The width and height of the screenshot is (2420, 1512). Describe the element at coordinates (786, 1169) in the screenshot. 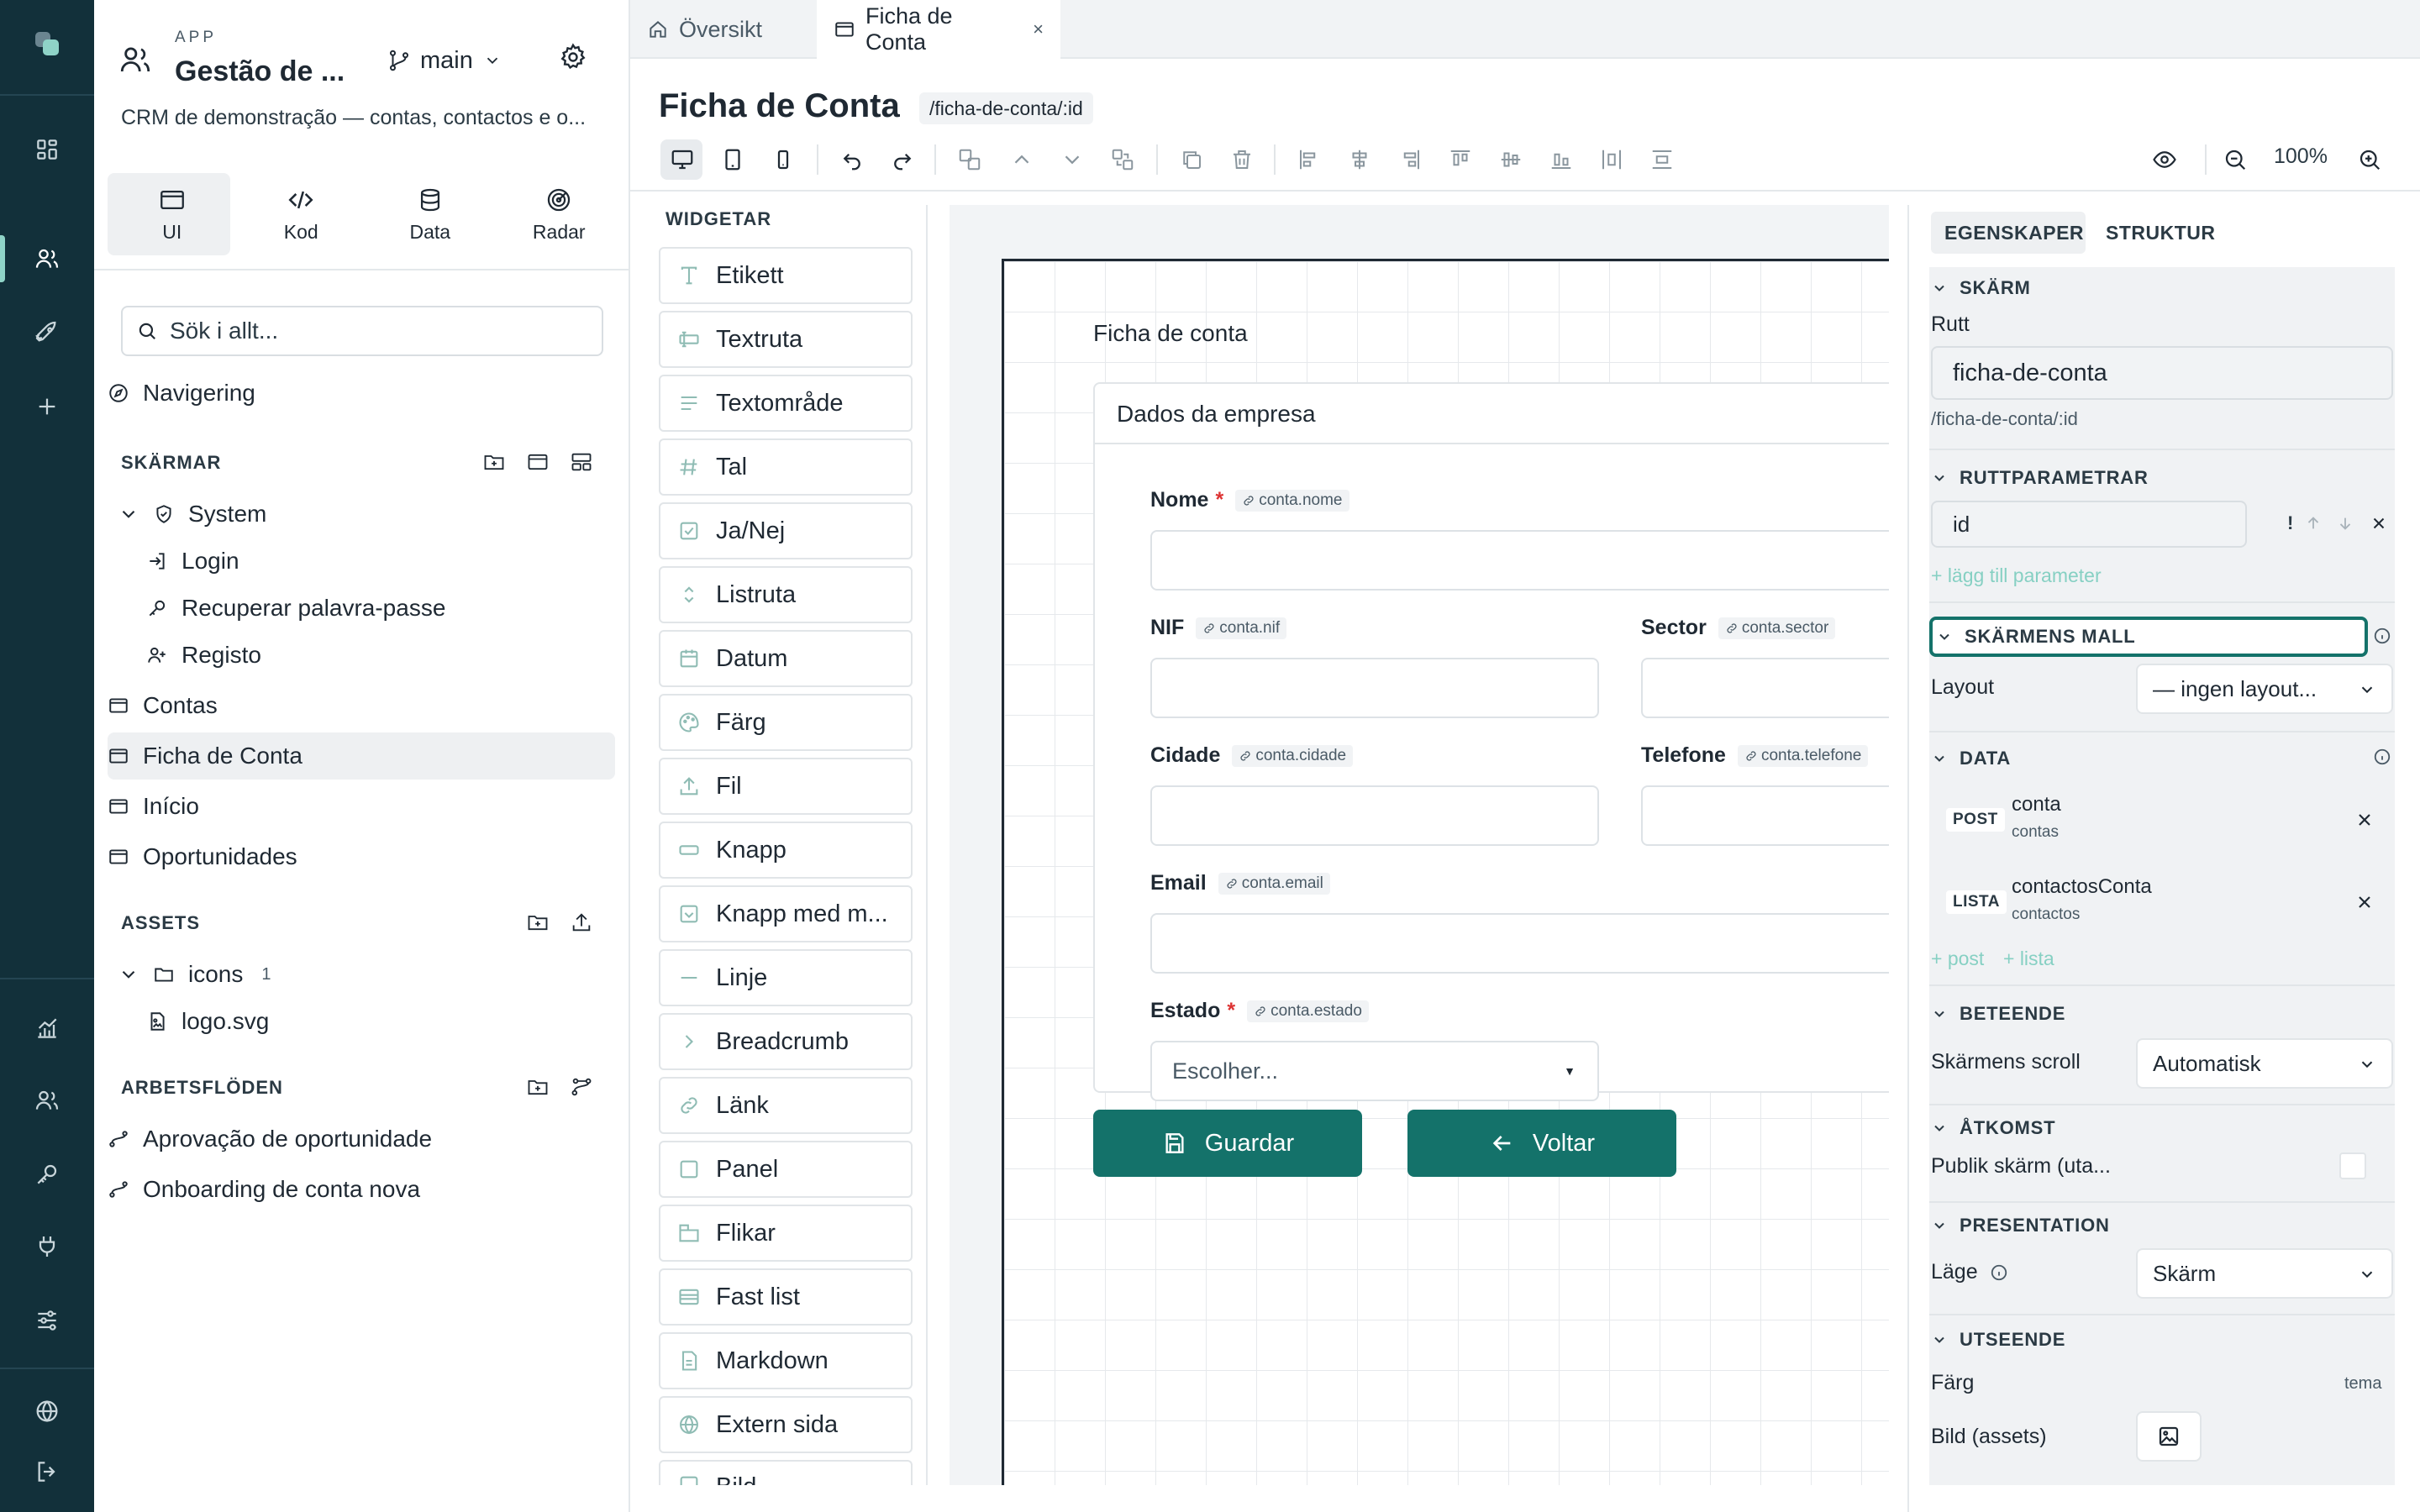

I see `widget-panel: Panel` at that location.